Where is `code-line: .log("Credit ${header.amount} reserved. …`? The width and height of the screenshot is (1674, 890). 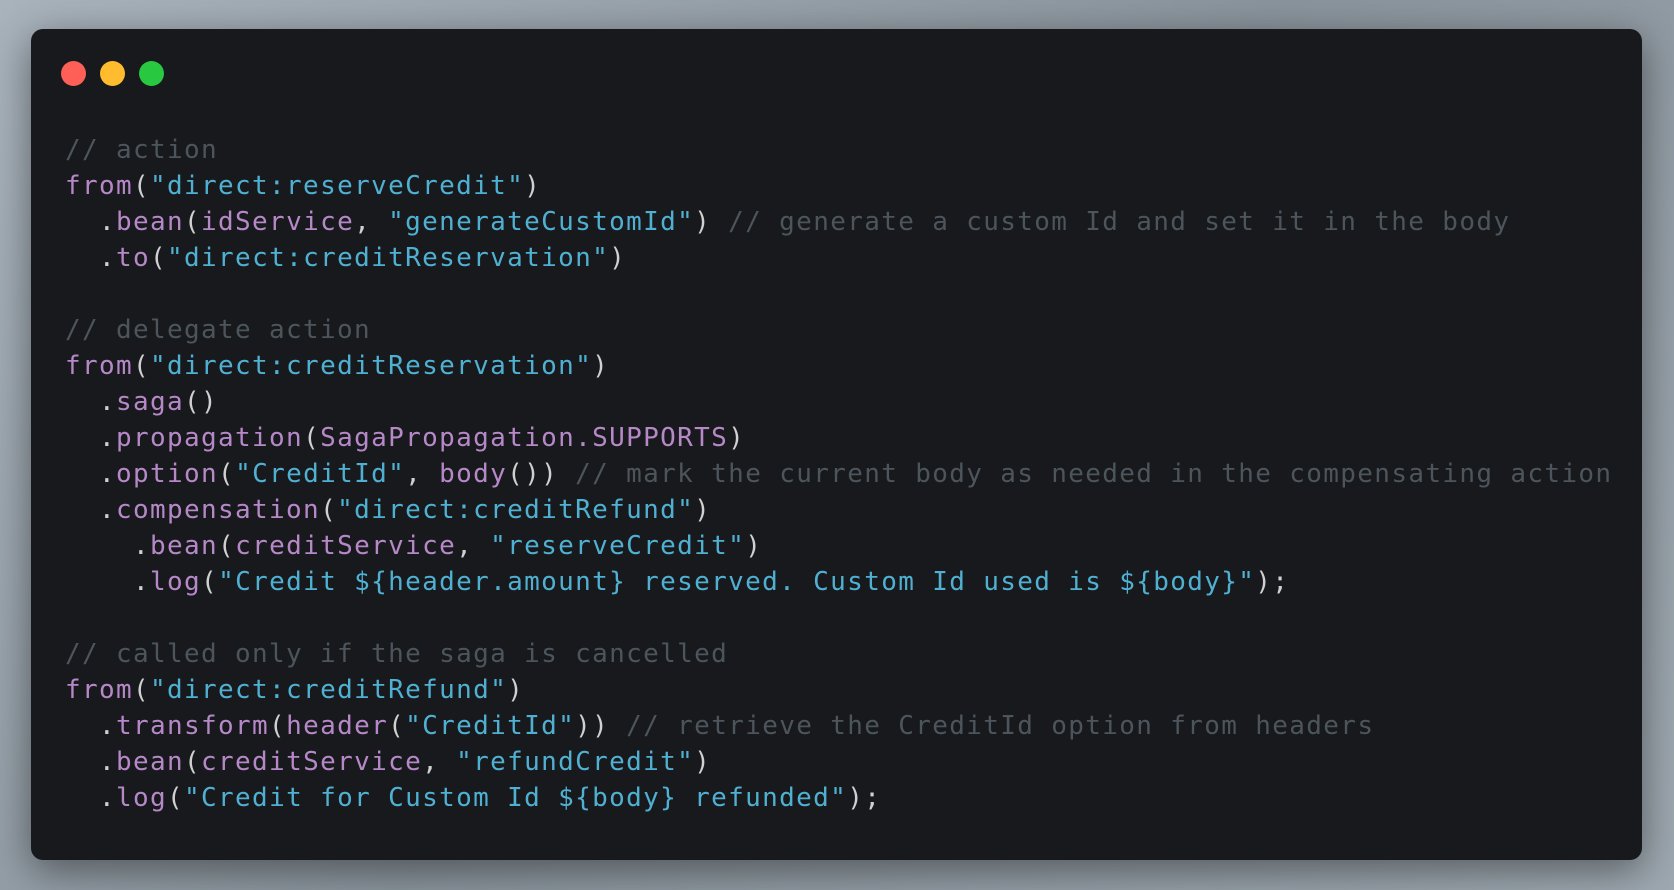
code-line: .log("Credit ${header.amount} reserved. … is located at coordinates (838, 582).